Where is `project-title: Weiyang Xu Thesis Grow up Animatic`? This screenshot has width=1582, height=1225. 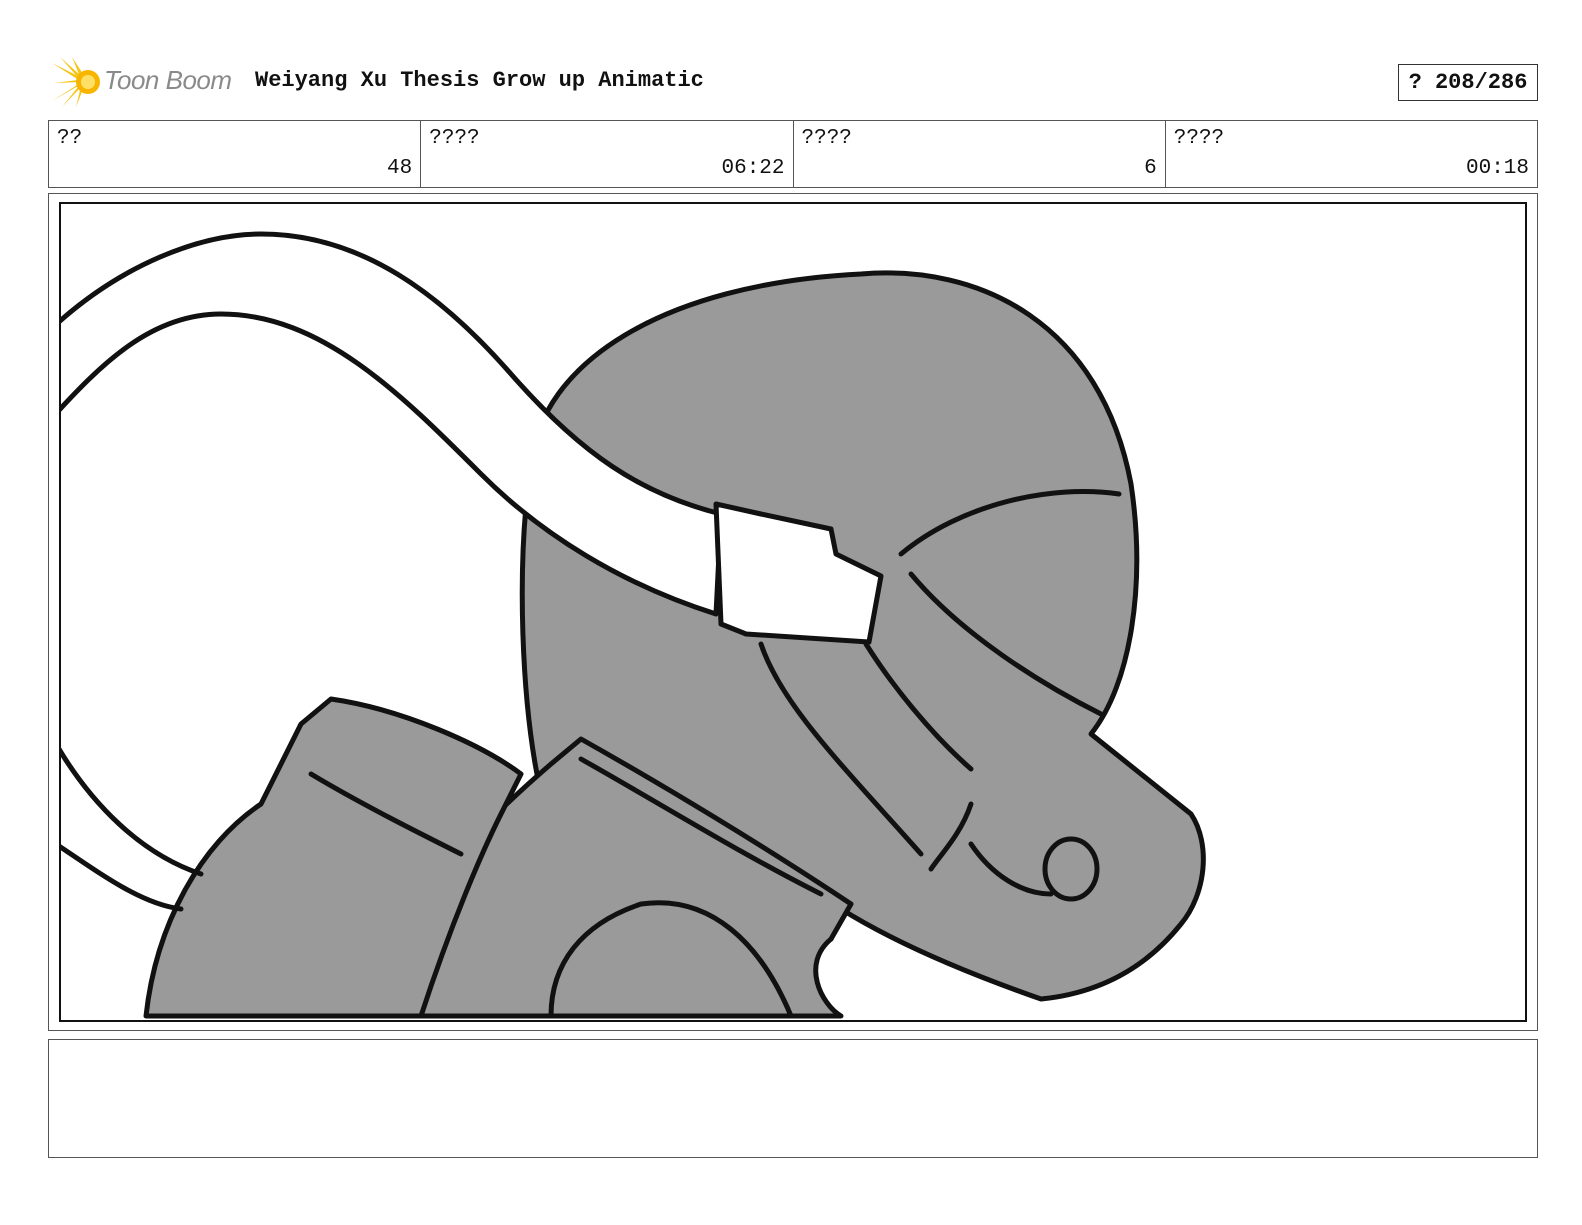
project-title: Weiyang Xu Thesis Grow up Animatic is located at coordinates (479, 80).